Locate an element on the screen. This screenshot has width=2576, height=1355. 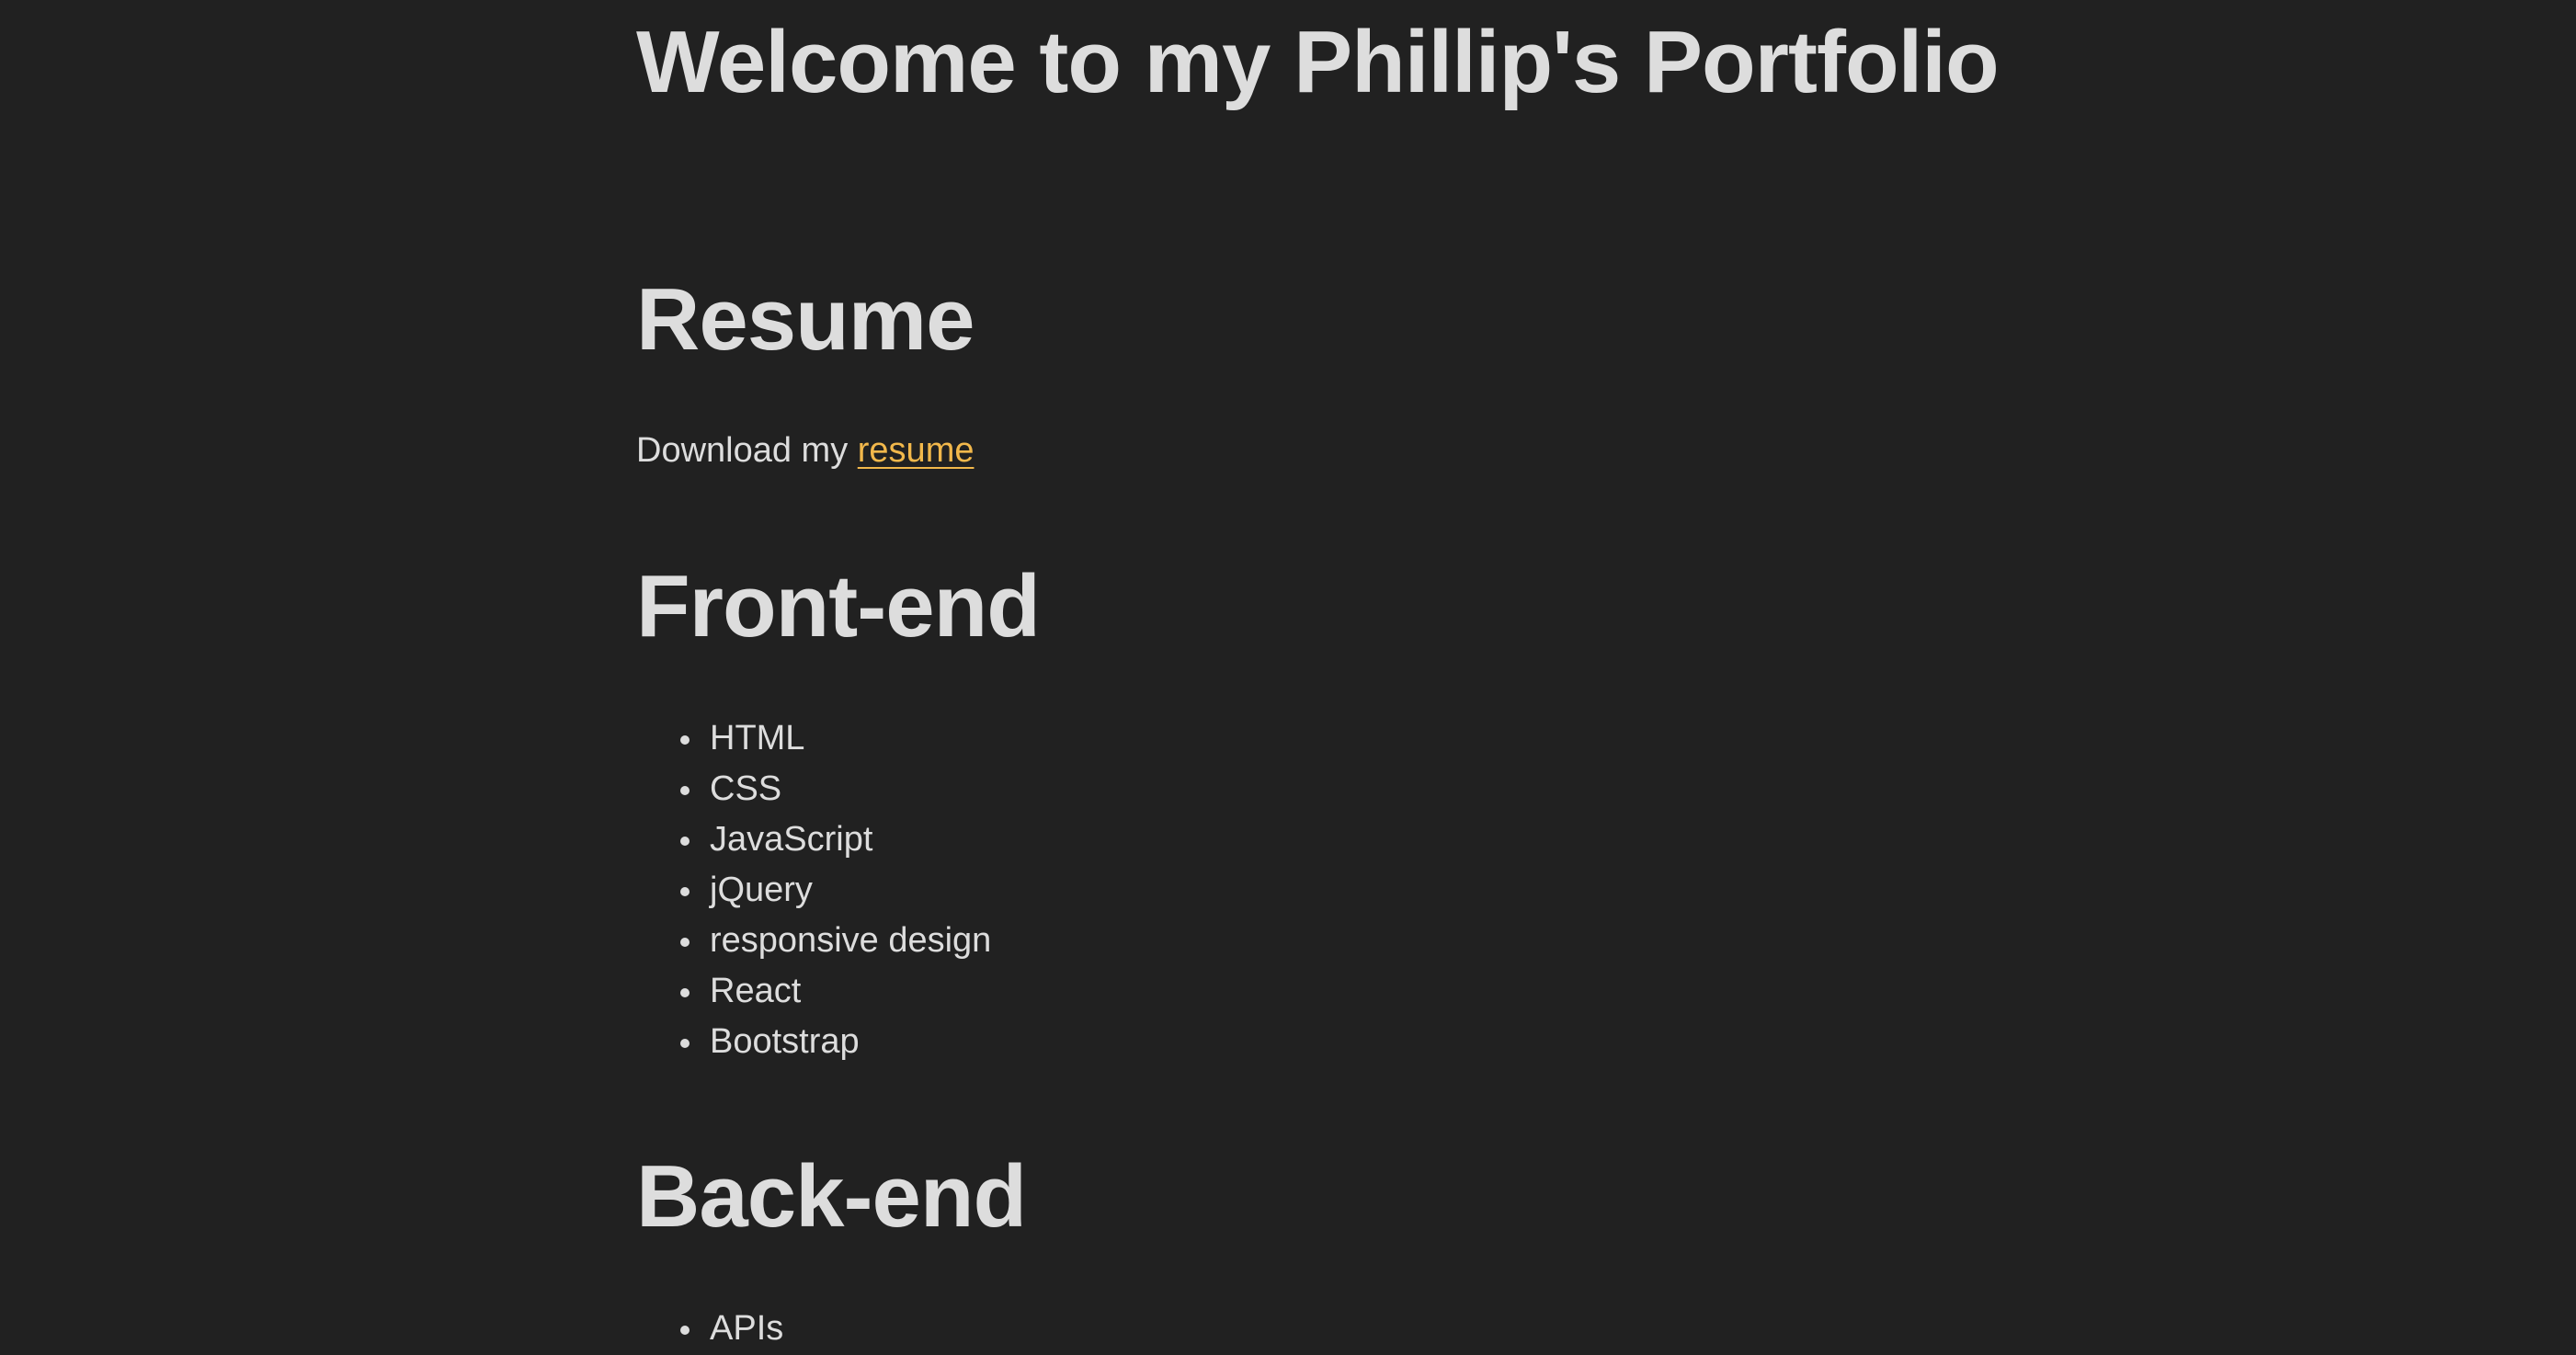
backend-heading: Back-end is located at coordinates (831, 1196).